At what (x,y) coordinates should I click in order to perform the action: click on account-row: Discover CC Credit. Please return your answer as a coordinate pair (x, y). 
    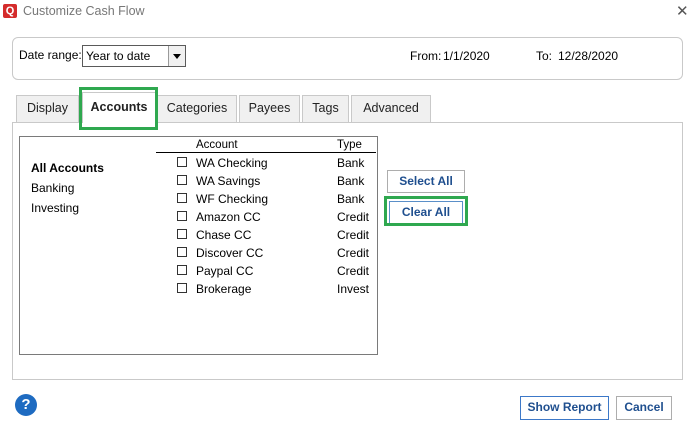
    Looking at the image, I should click on (274, 253).